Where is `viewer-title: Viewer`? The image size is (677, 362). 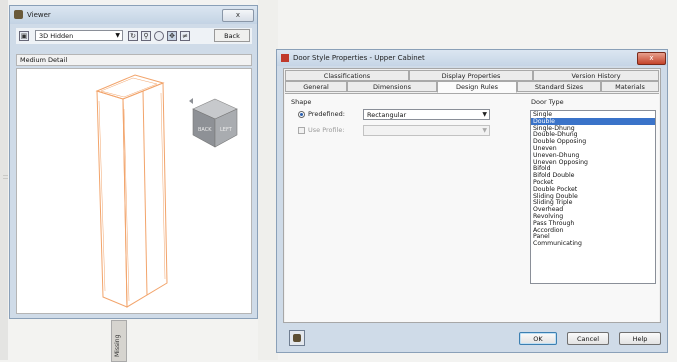
viewer-title: Viewer is located at coordinates (39, 15).